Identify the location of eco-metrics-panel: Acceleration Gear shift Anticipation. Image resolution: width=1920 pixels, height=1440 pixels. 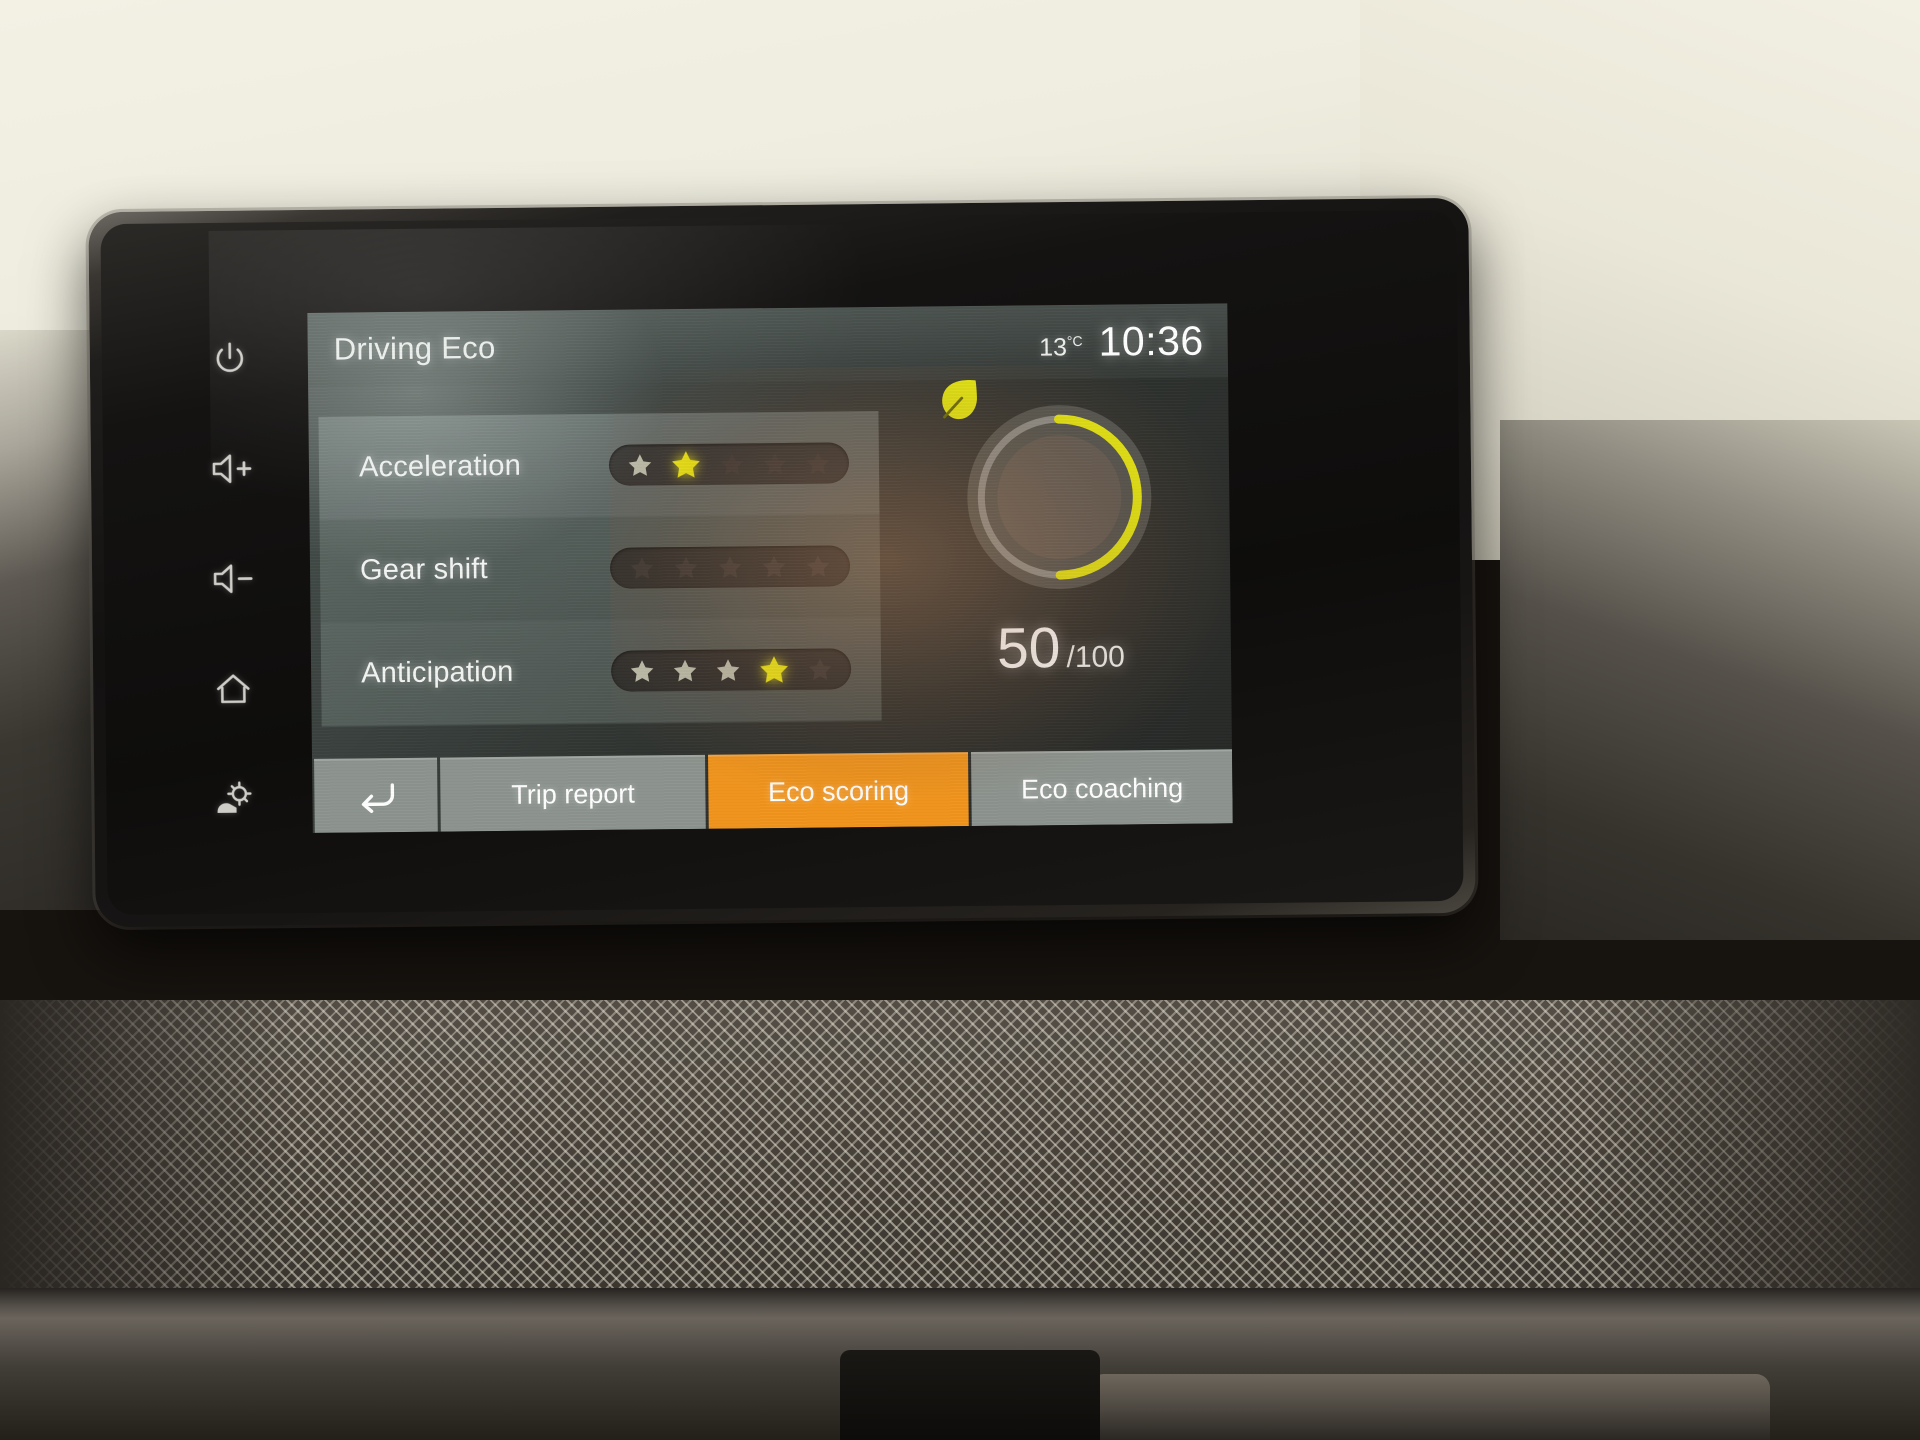
(600, 568).